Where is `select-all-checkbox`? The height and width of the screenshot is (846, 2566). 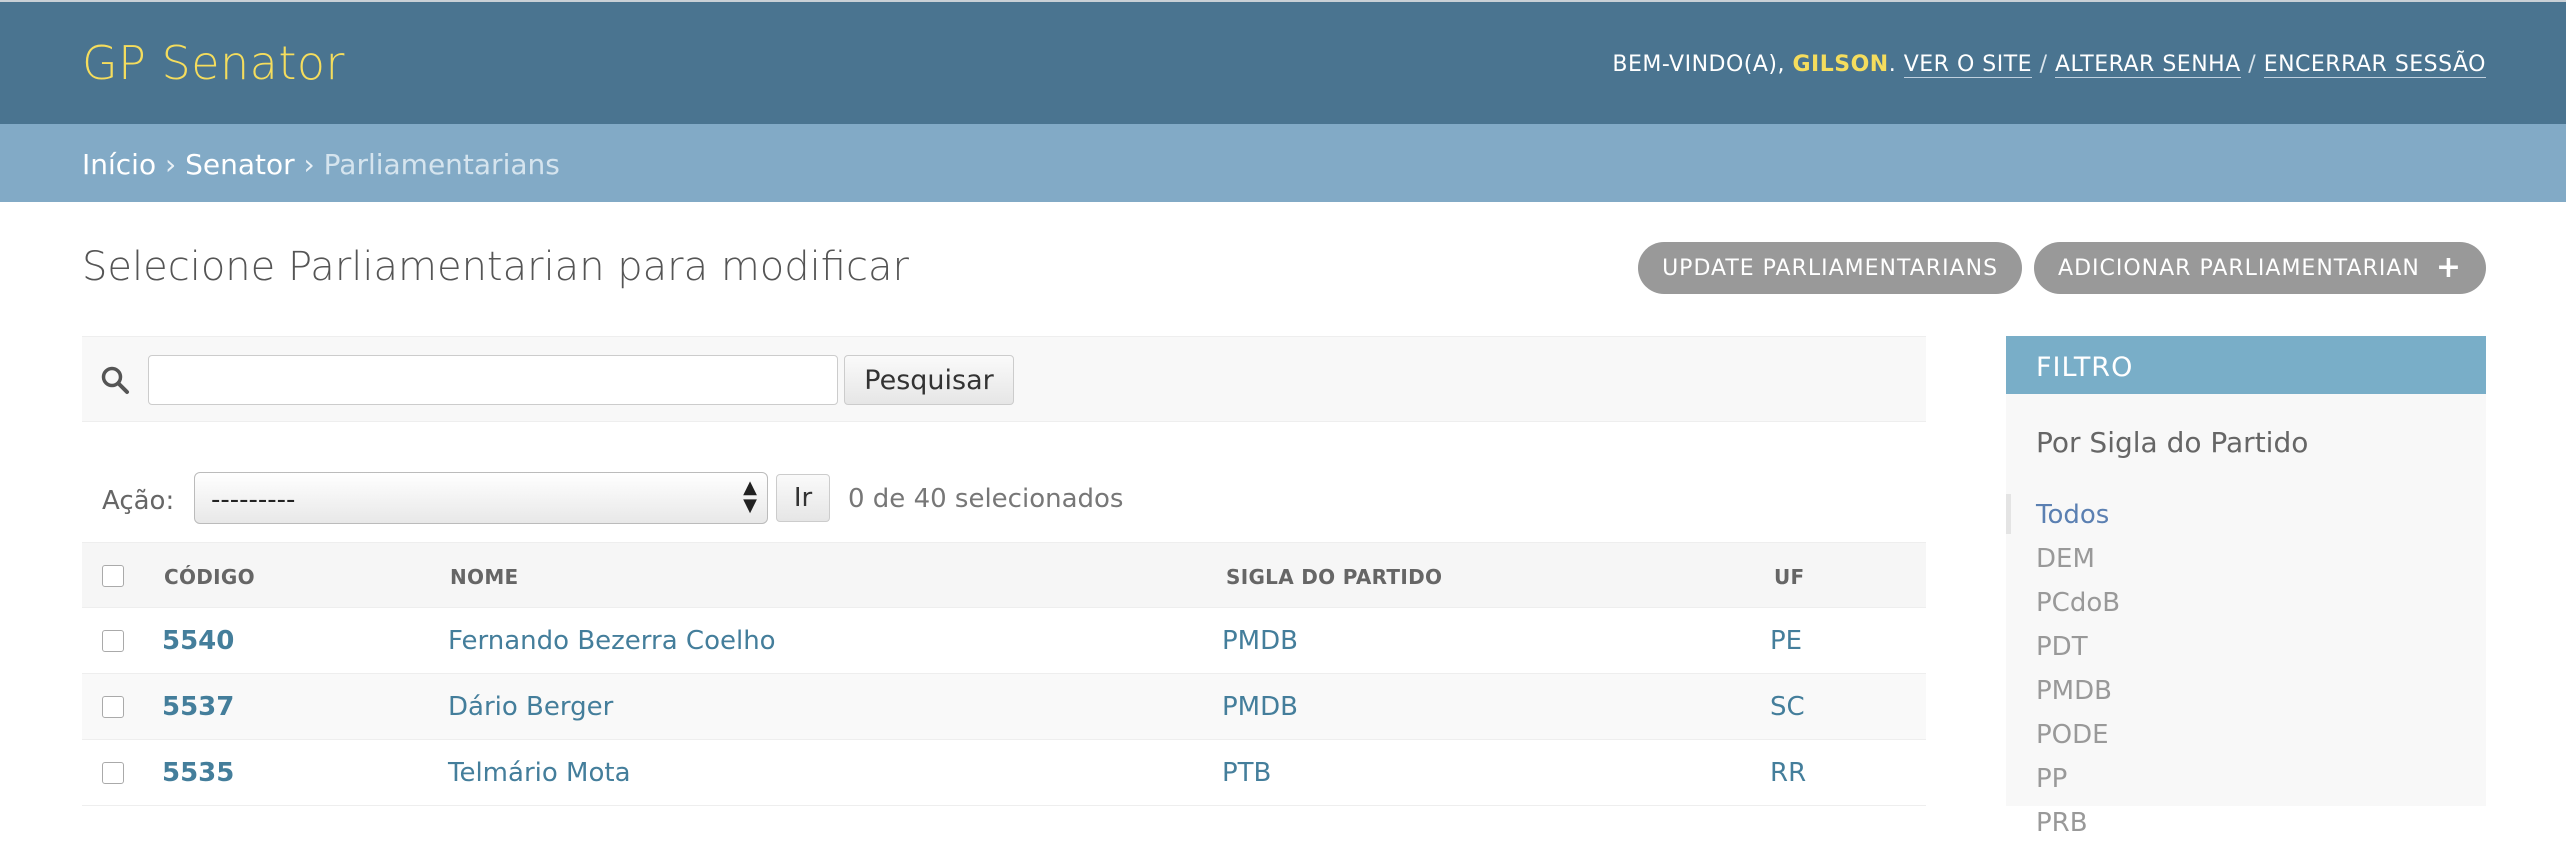 select-all-checkbox is located at coordinates (113, 576).